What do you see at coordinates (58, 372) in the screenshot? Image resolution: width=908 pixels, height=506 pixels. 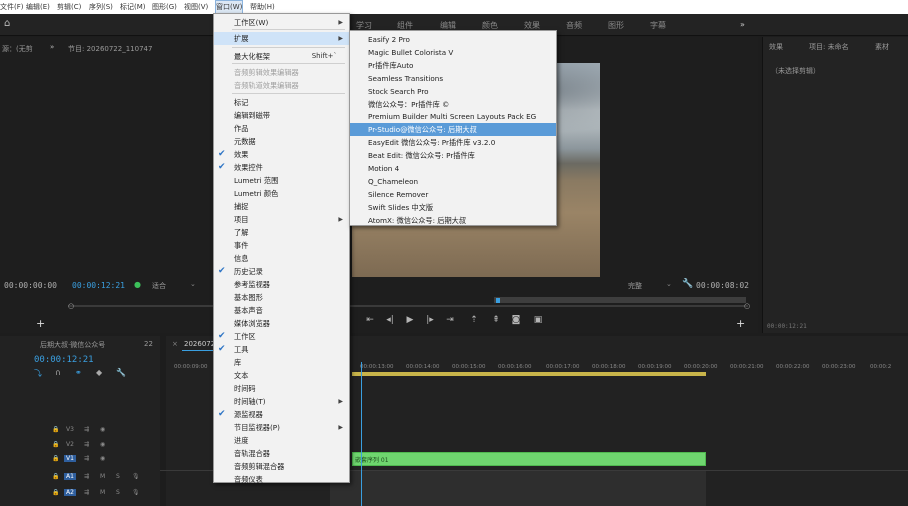 I see `snap-icon: ∩` at bounding box center [58, 372].